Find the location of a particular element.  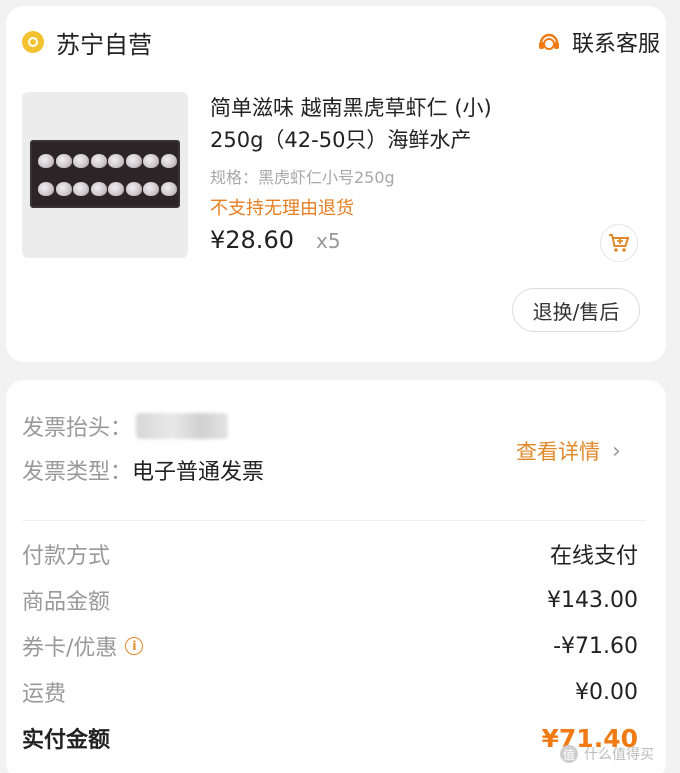

customer-service-icon is located at coordinates (548, 41).